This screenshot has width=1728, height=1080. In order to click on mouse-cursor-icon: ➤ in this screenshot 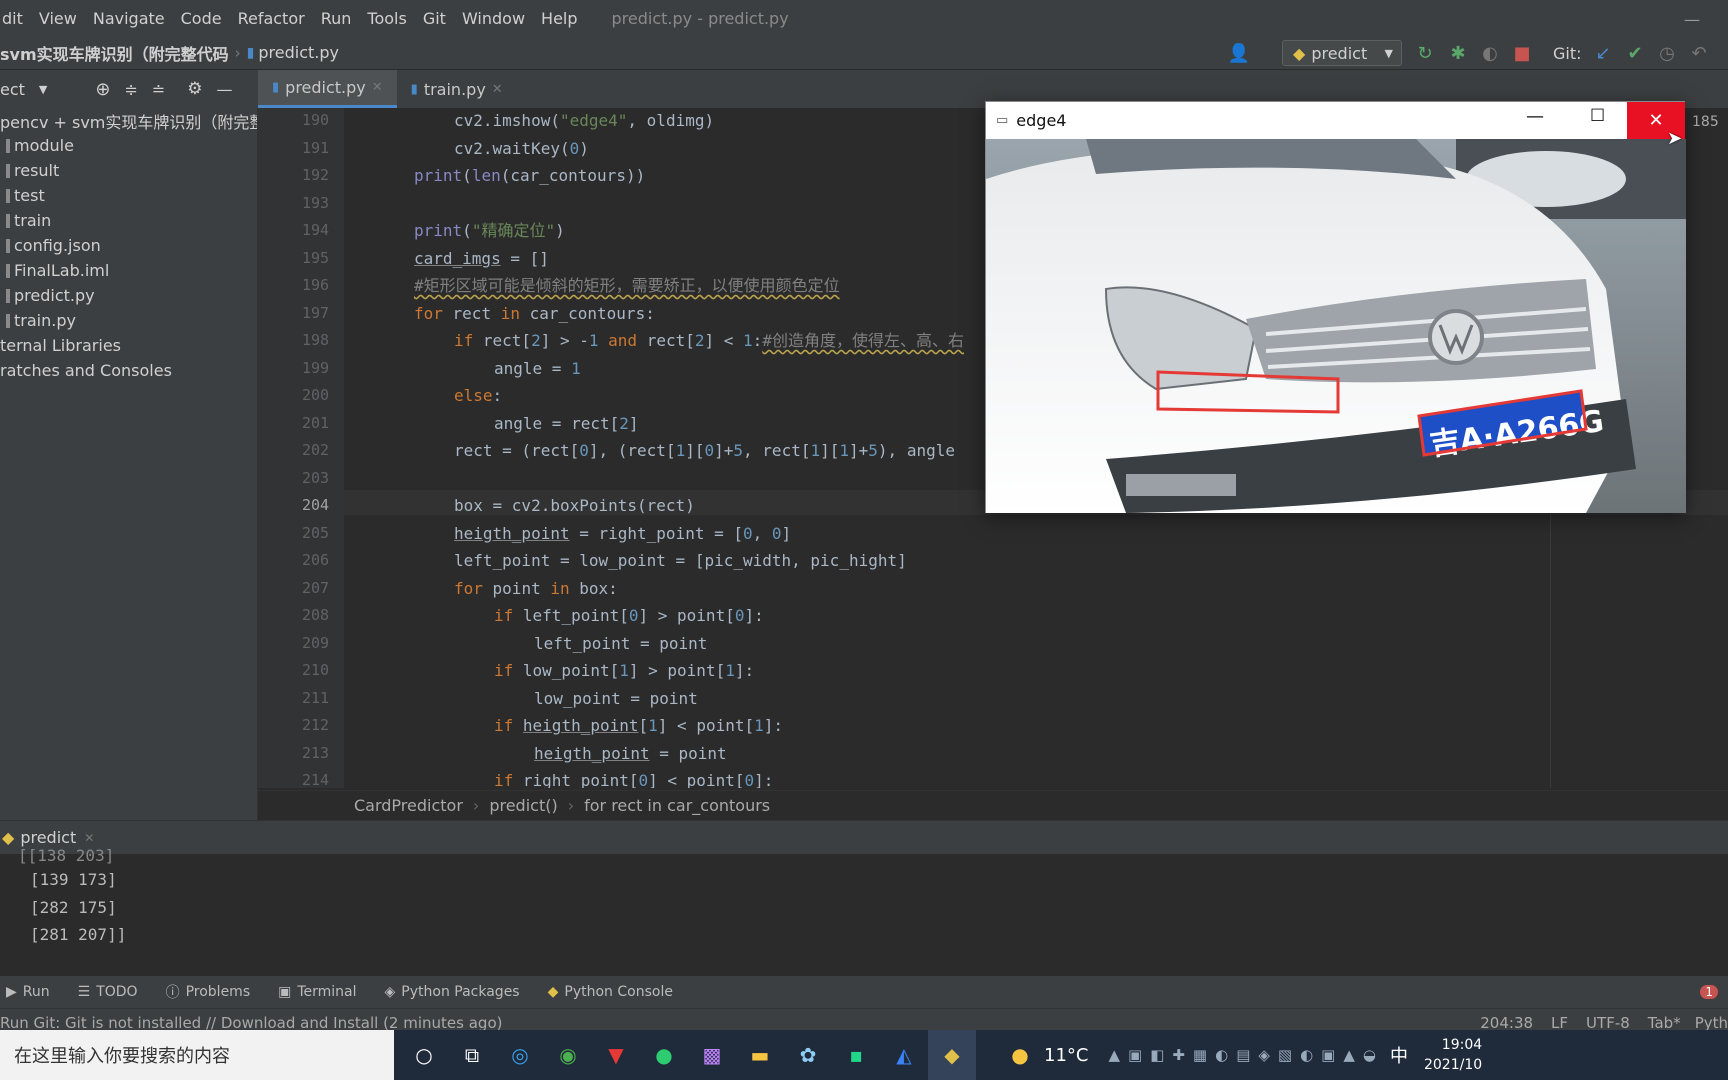, I will do `click(1675, 138)`.